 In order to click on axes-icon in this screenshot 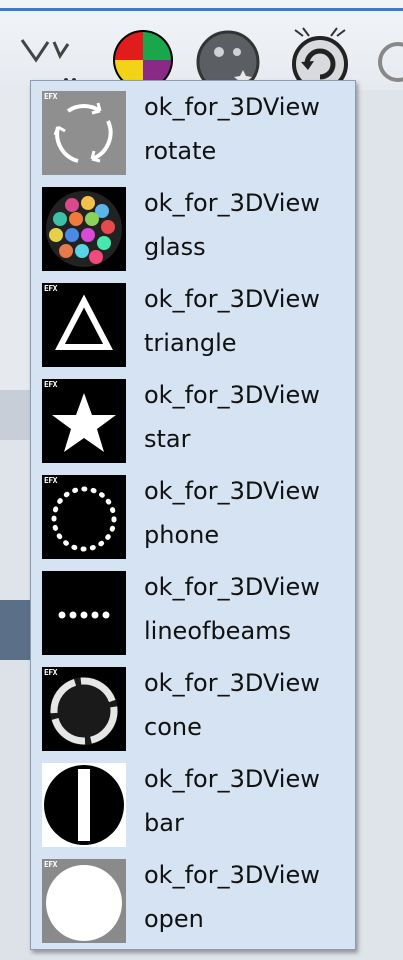, I will do `click(48, 60)`.